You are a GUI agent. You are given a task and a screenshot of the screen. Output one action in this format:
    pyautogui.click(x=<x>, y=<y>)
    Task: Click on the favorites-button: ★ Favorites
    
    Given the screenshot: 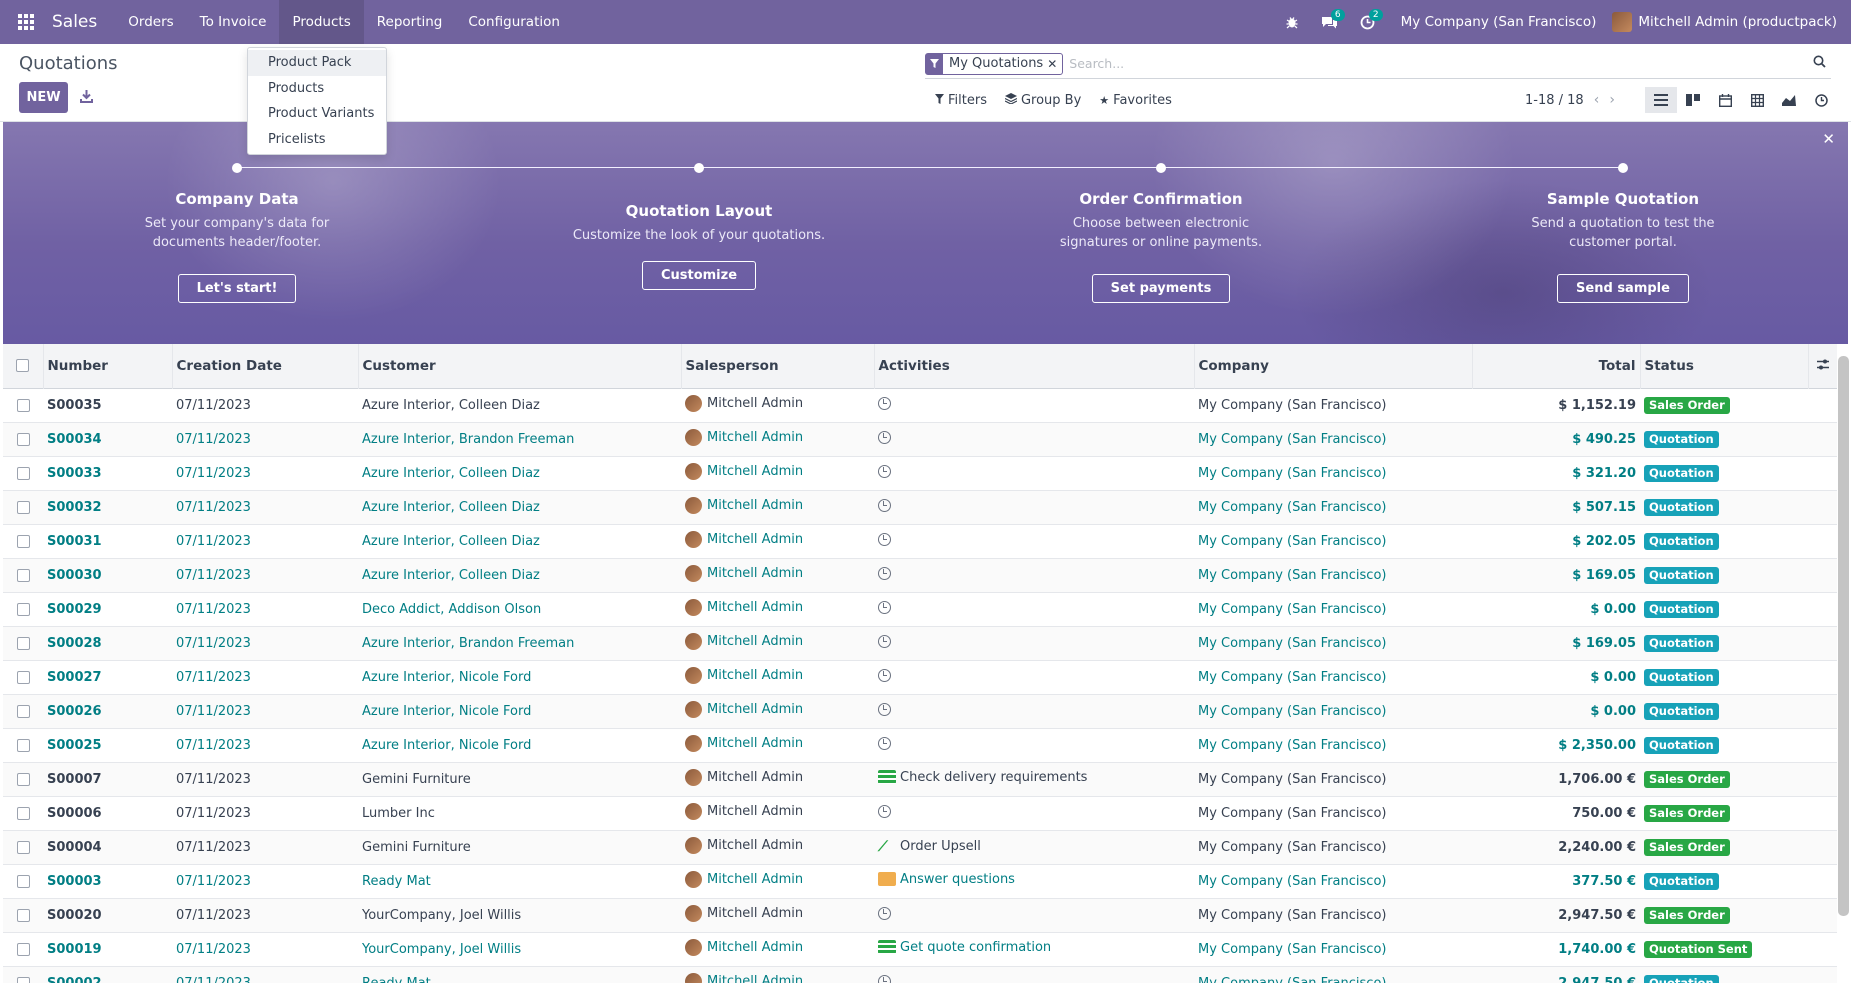 What is the action you would take?
    pyautogui.click(x=1135, y=100)
    